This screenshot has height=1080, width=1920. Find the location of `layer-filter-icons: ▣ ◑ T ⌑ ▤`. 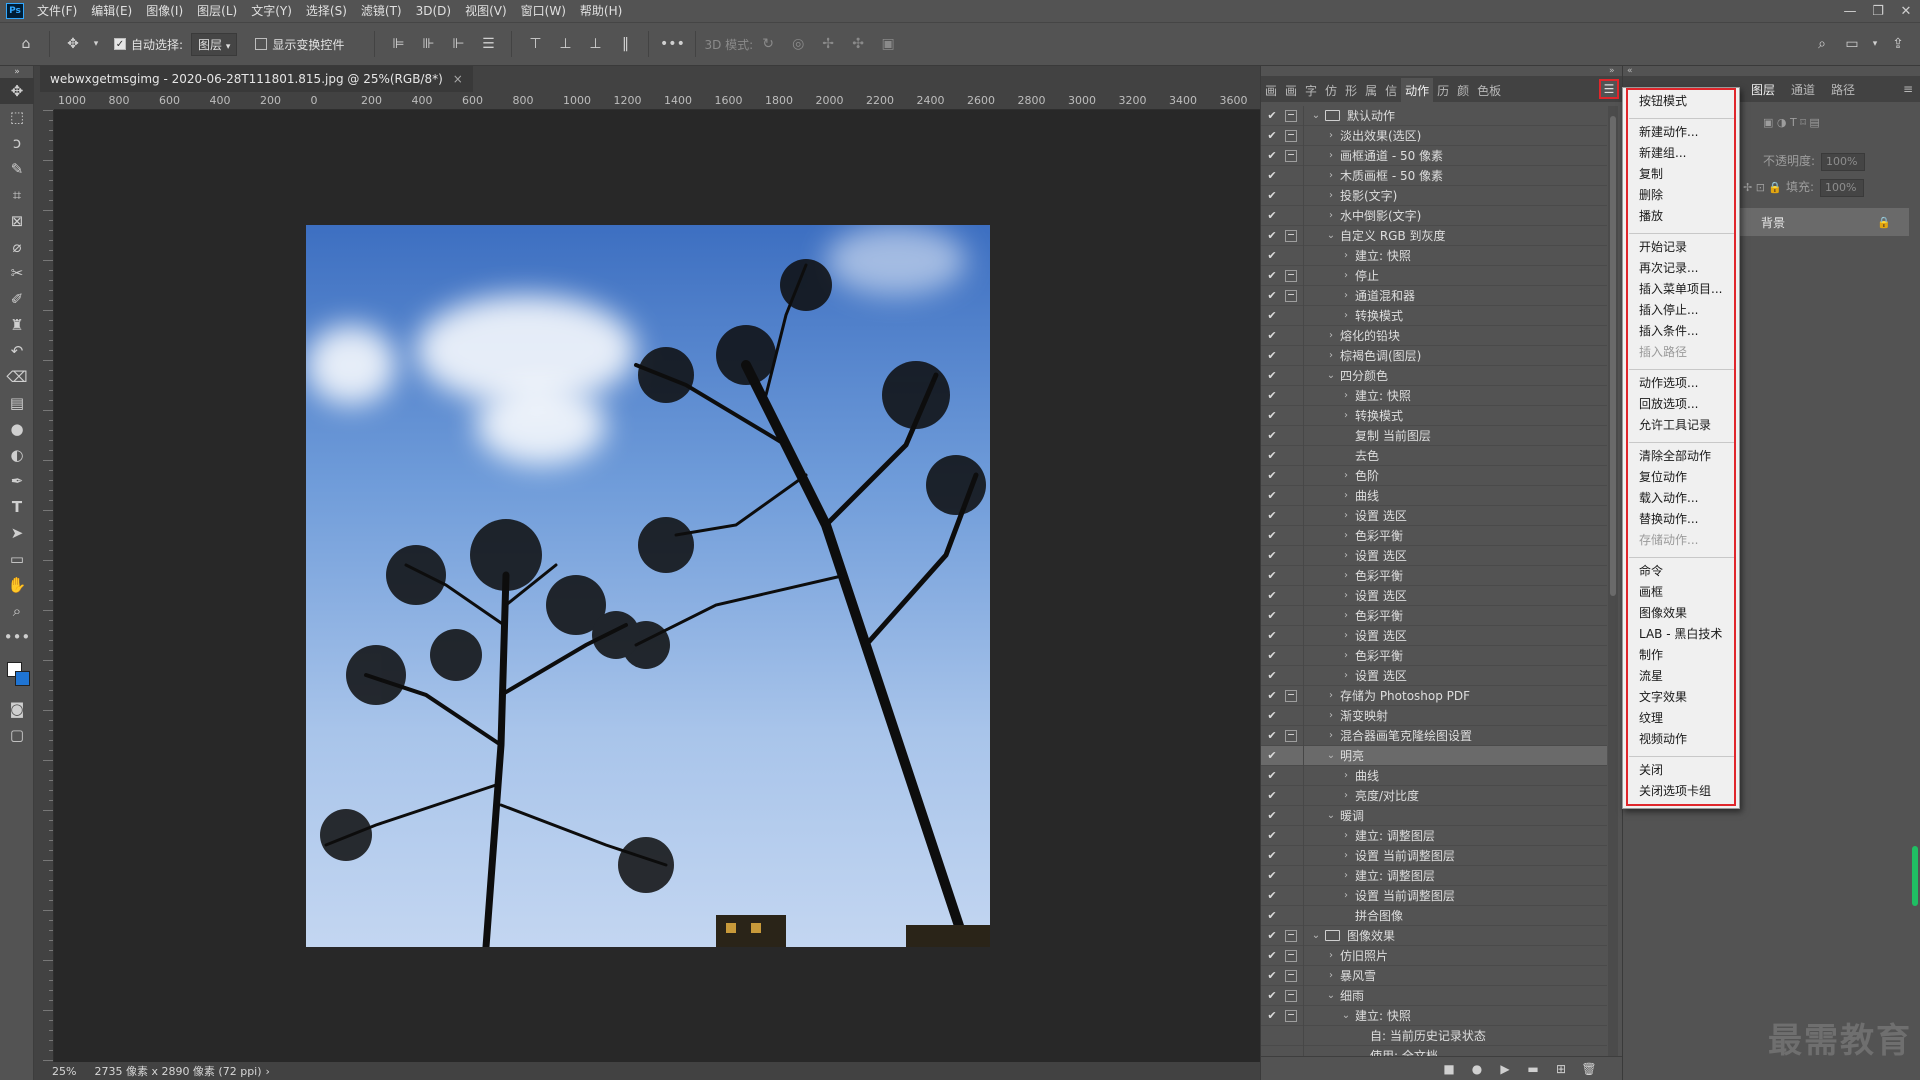

layer-filter-icons: ▣ ◑ T ⌑ ▤ is located at coordinates (1791, 122).